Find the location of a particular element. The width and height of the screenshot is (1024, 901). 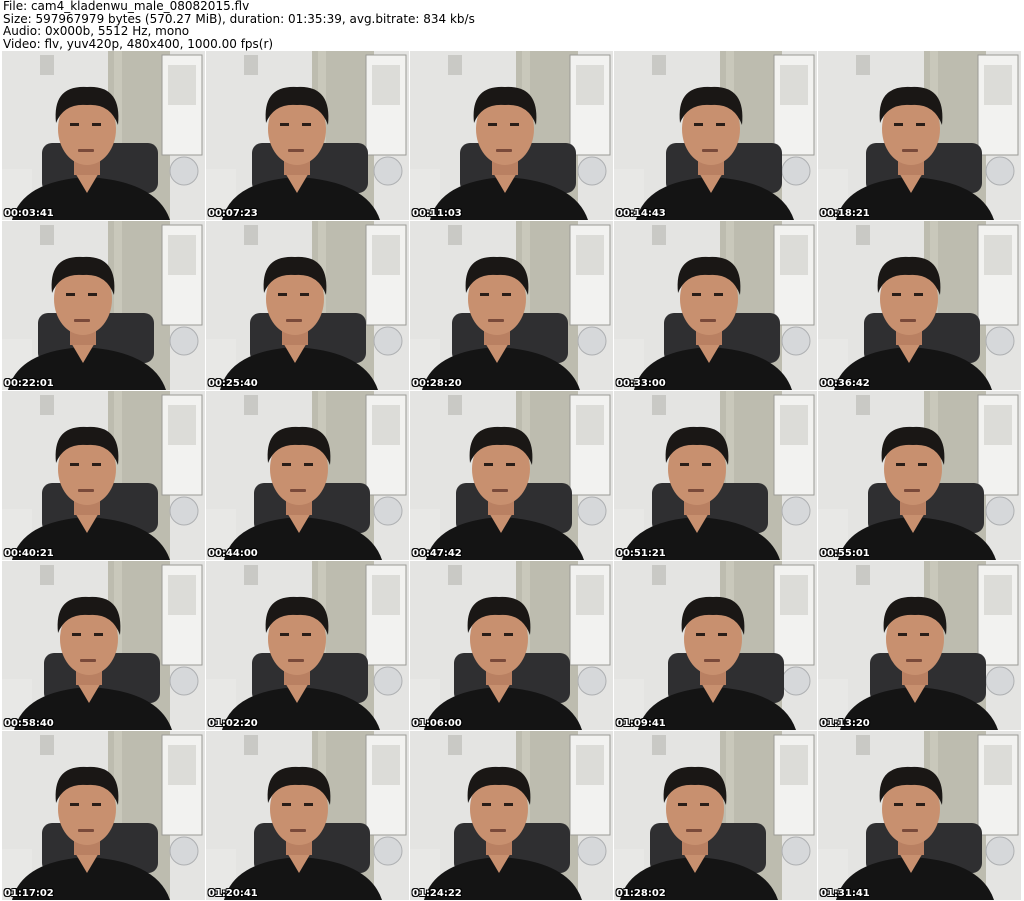

video-thumbnail: 01:02:20 is located at coordinates (307, 645).